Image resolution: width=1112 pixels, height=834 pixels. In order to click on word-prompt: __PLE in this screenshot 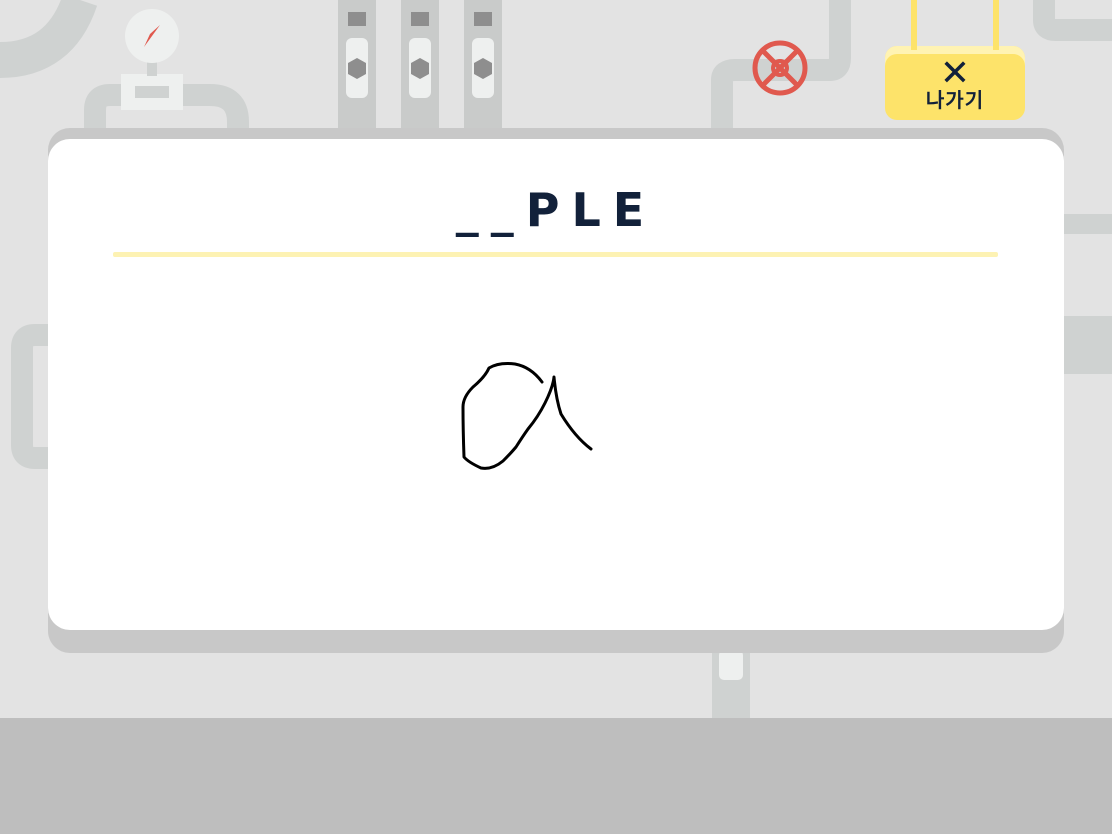, I will do `click(556, 210)`.